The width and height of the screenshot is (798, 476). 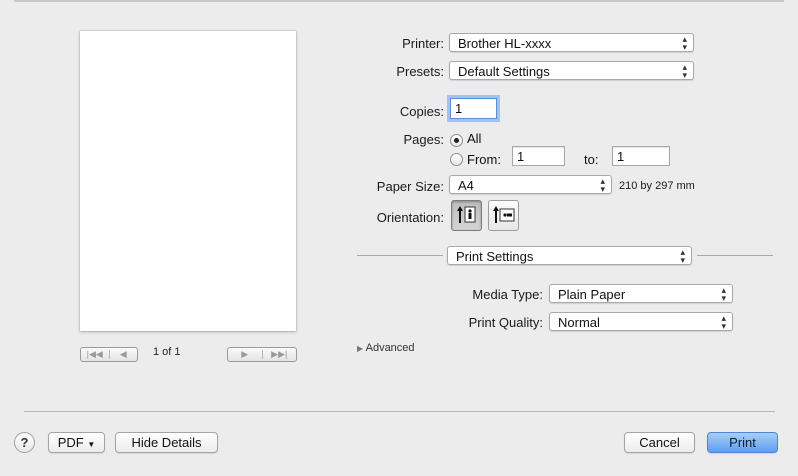 I want to click on printer-label: Printer:, so click(x=423, y=43).